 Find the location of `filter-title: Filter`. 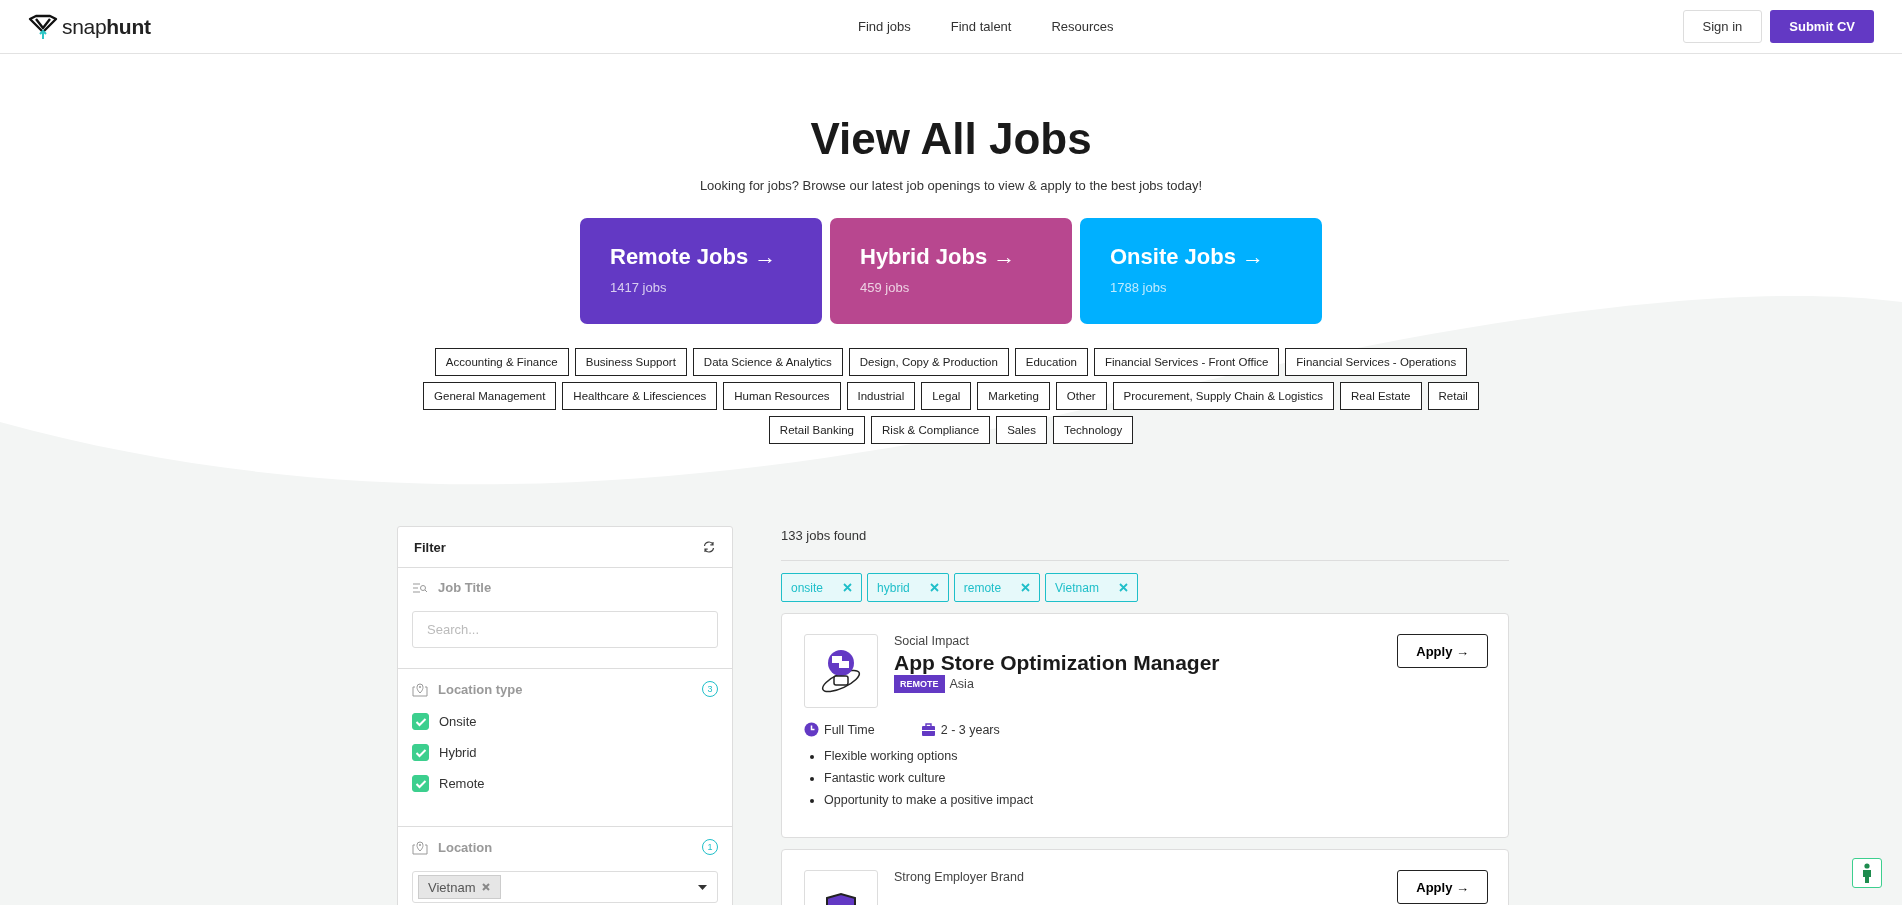

filter-title: Filter is located at coordinates (430, 547).